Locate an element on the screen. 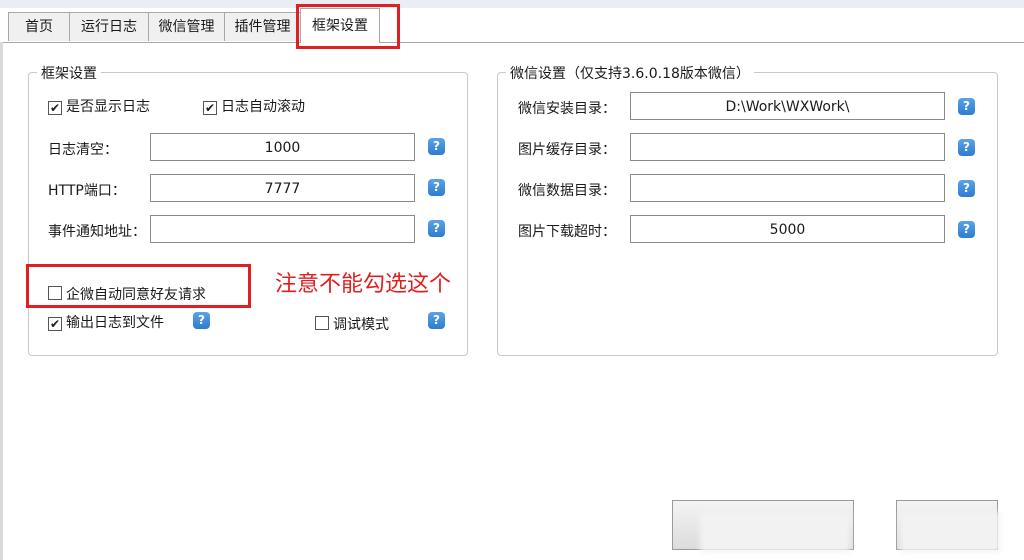 Image resolution: width=1024 pixels, height=560 pixels. show-log-check-icon: ✔ is located at coordinates (55, 108).